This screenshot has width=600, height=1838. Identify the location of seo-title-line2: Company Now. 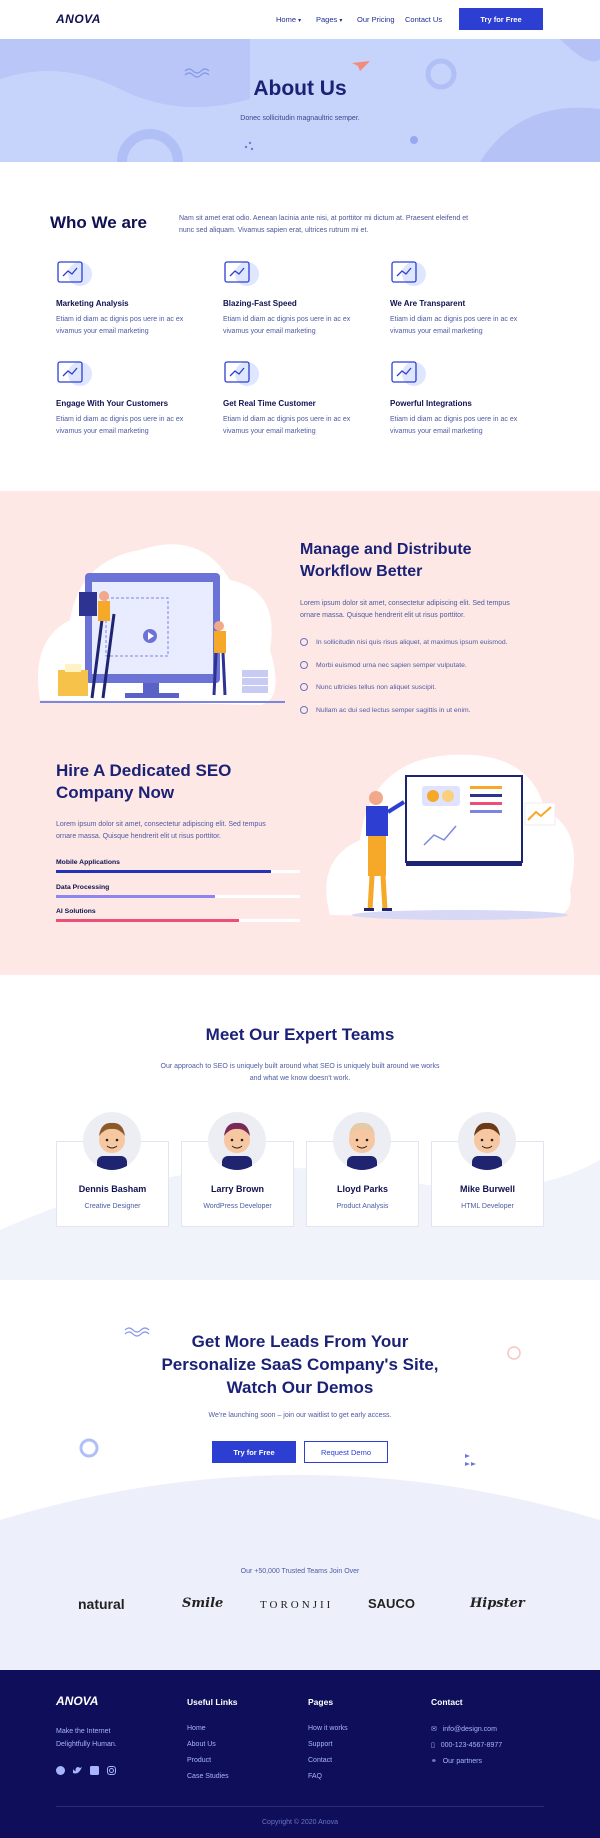
(115, 792).